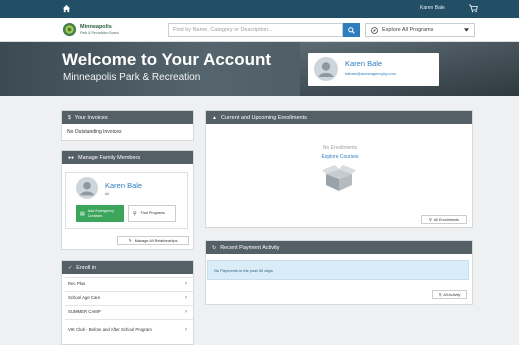  Describe the element at coordinates (129, 311) in the screenshot. I see `enroll-item-summer-camp: SUMMER CAMP ›` at that location.